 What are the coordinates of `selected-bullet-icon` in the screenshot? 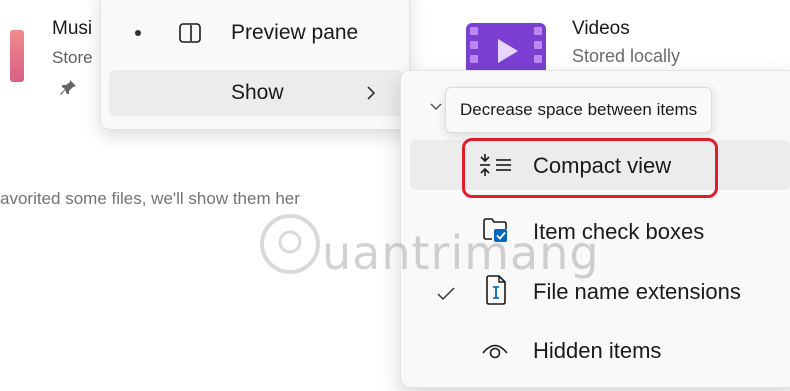 It's located at (138, 33).